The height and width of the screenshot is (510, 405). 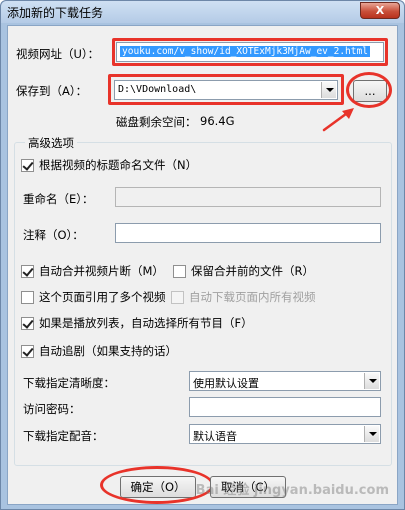 What do you see at coordinates (243, 271) in the screenshot?
I see `keep-before-merge-checkbox: 保留合并前的文件（R）` at bounding box center [243, 271].